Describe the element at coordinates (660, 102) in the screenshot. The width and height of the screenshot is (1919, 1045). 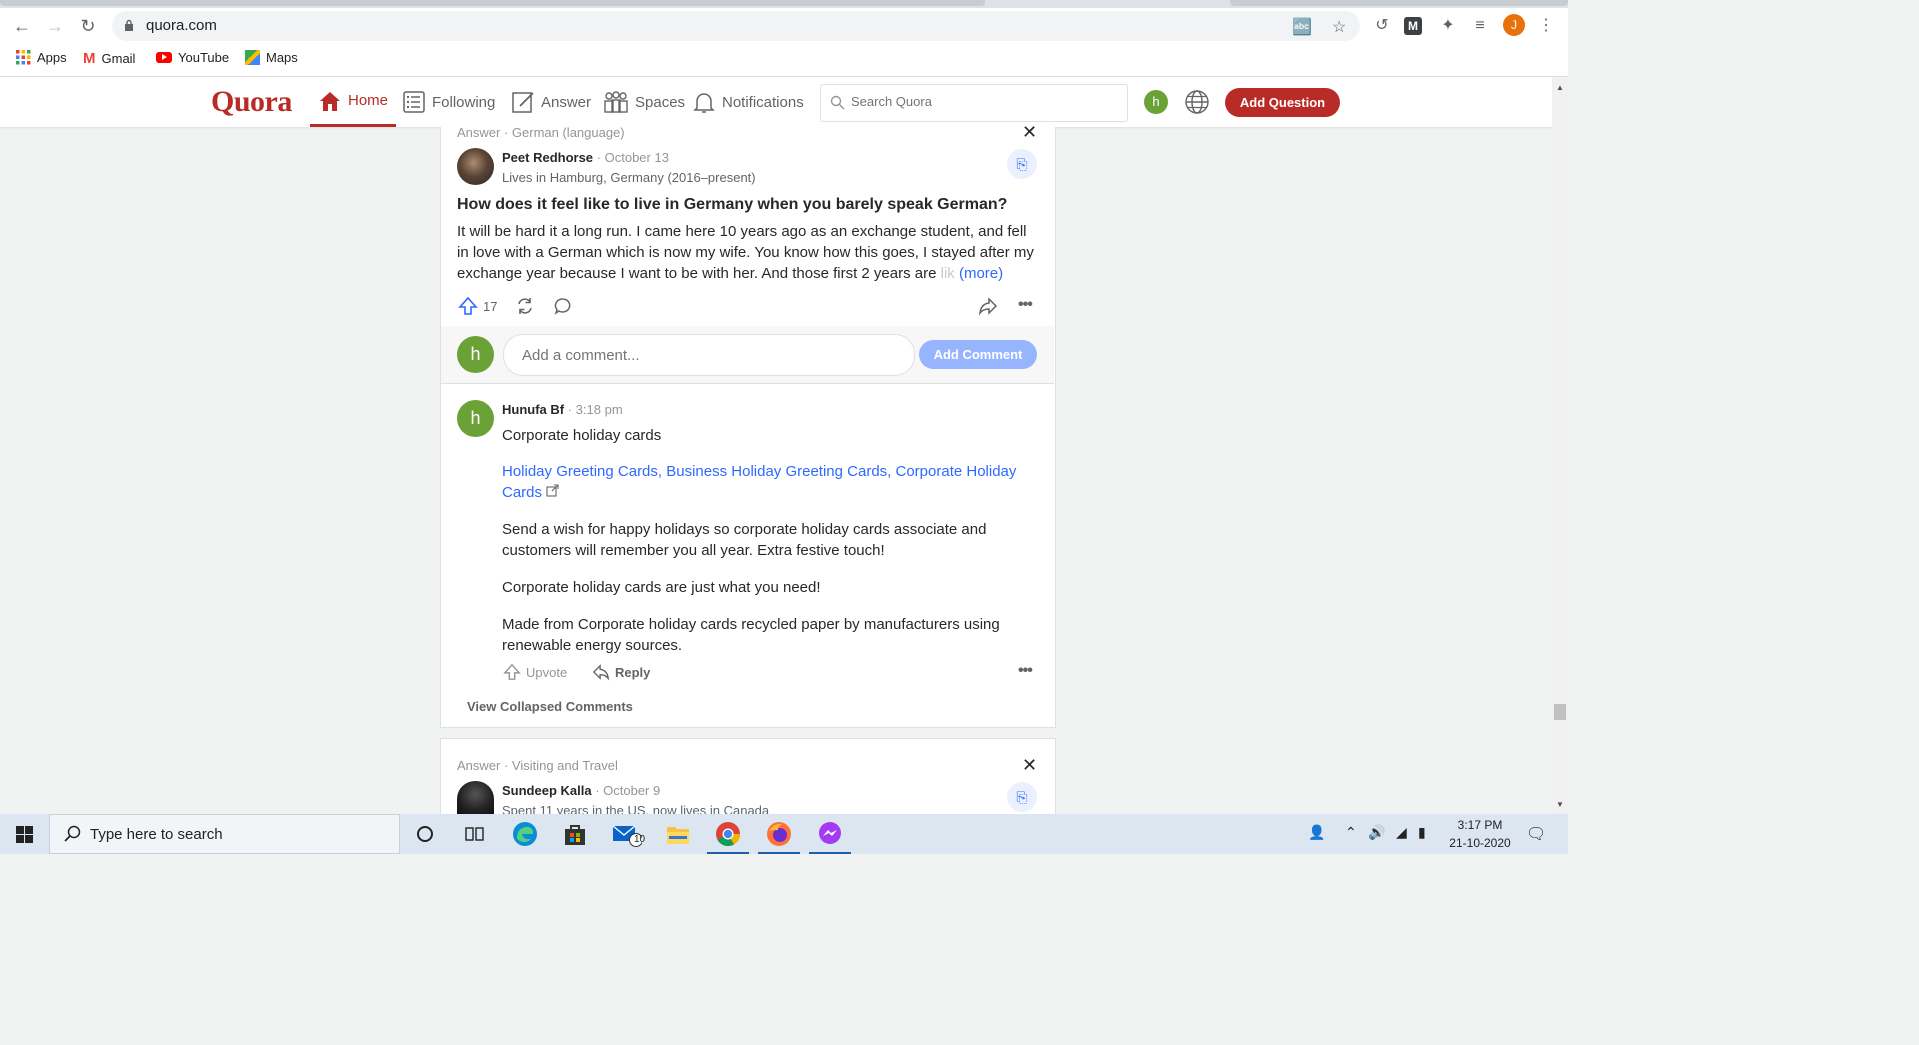
I see `nav-label: Spaces` at that location.